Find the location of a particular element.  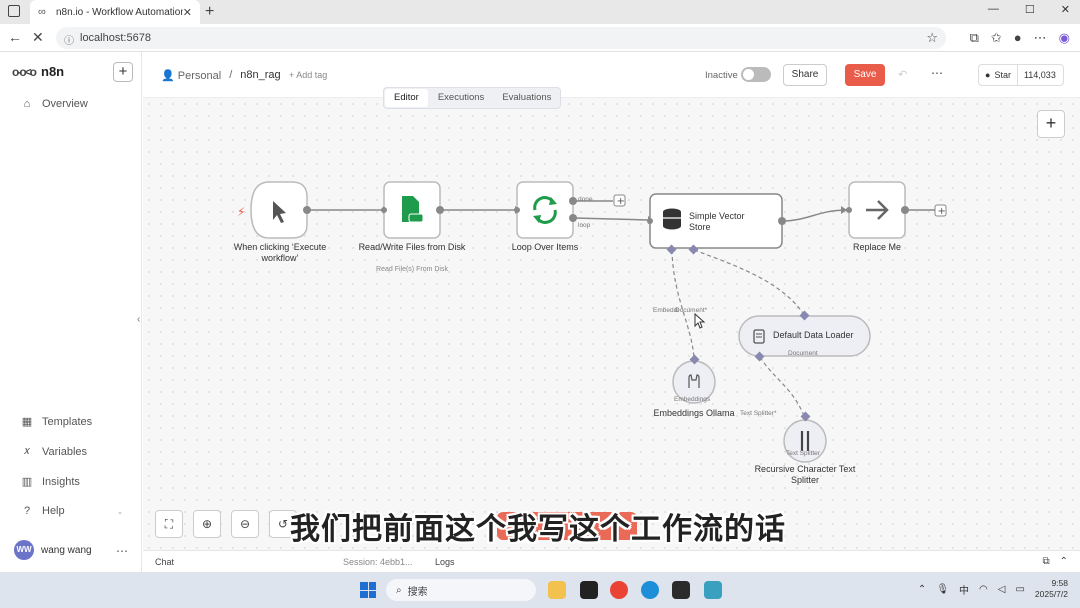

close-tab-icon: ✕ is located at coordinates (187, 12).